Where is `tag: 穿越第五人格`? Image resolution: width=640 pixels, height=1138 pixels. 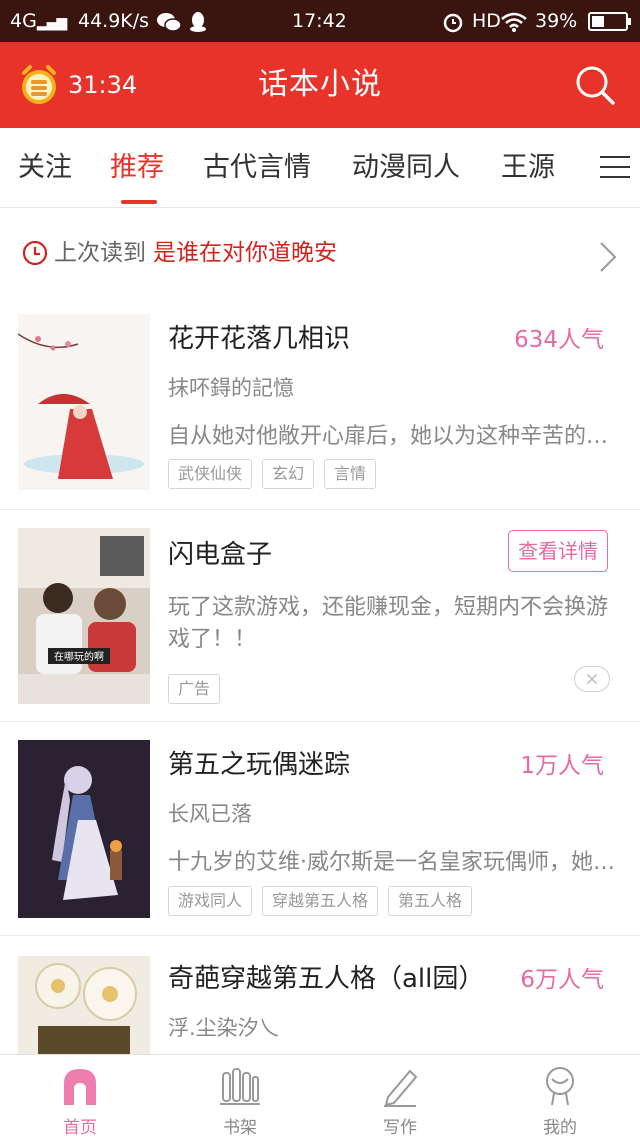
tag: 穿越第五人格 is located at coordinates (320, 901).